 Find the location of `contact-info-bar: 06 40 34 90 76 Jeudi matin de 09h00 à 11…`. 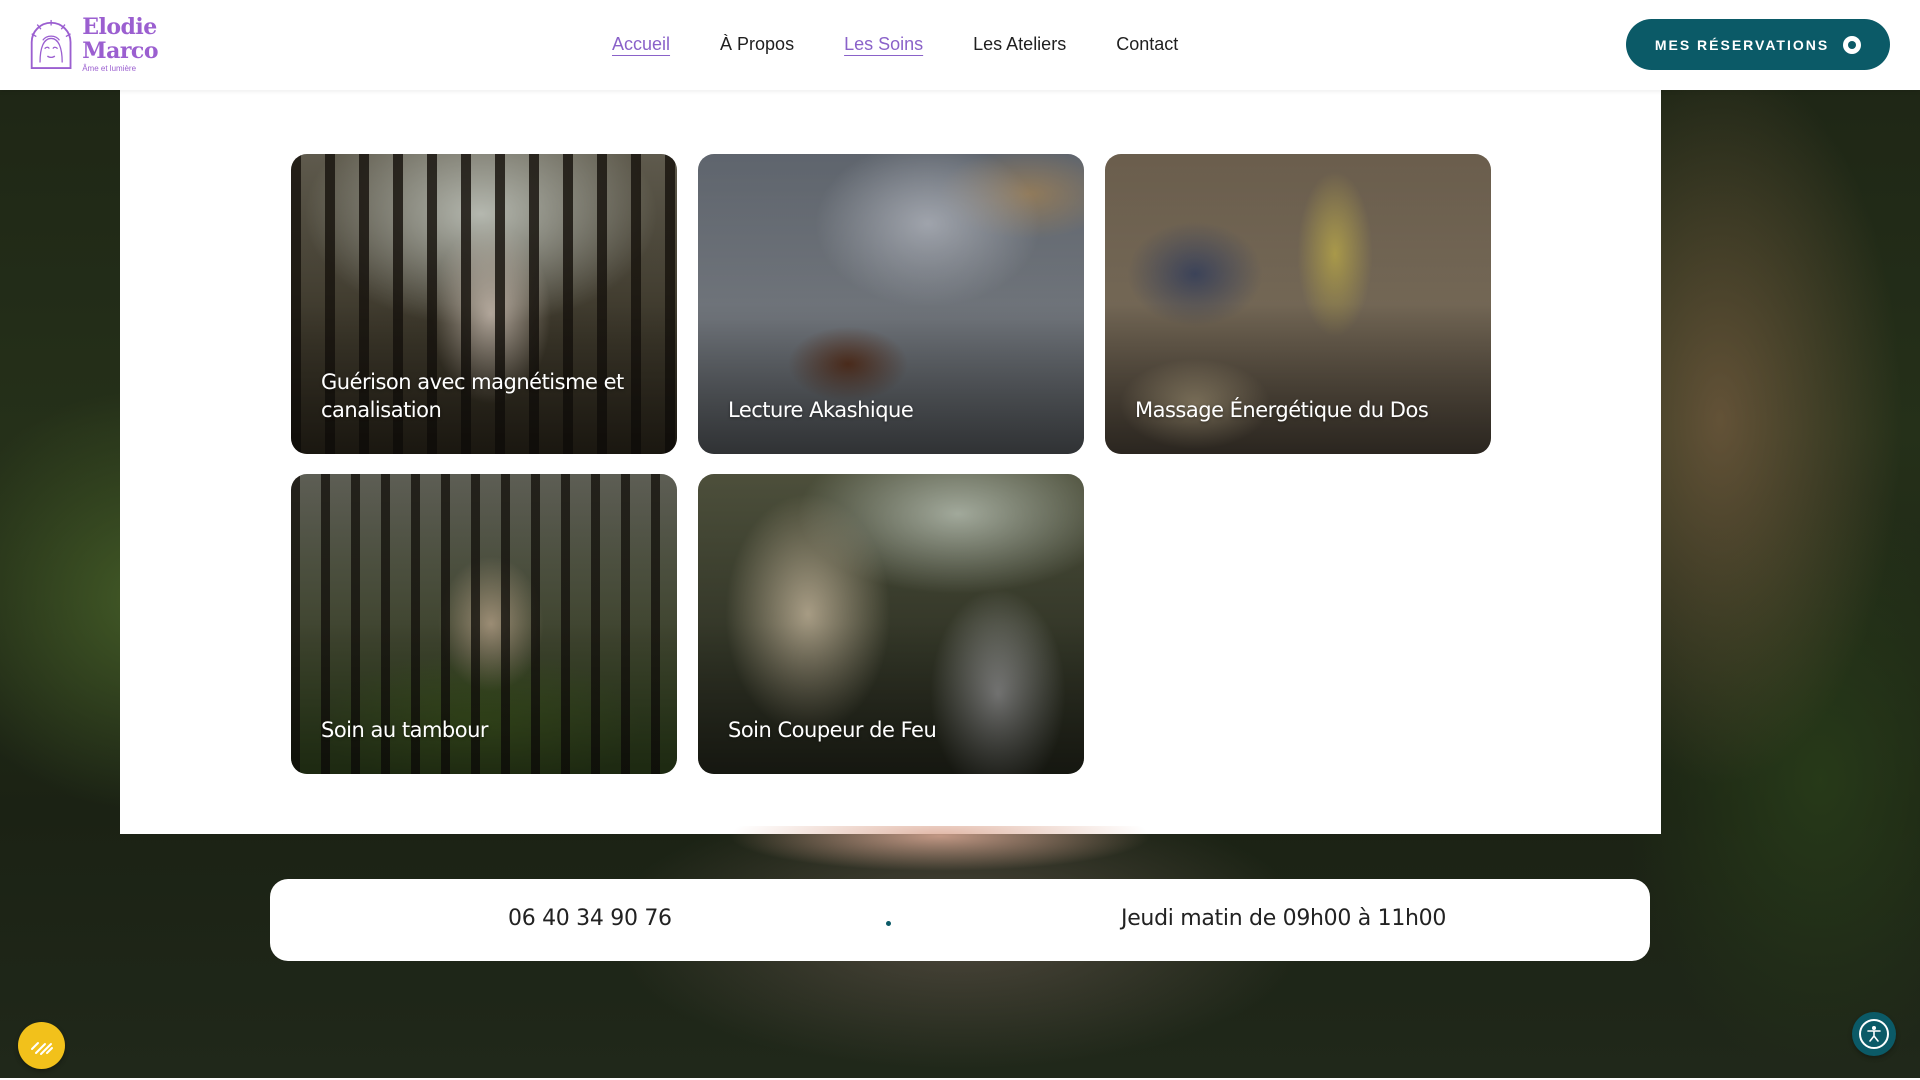

contact-info-bar: 06 40 34 90 76 Jeudi matin de 09h00 à 11… is located at coordinates (960, 920).